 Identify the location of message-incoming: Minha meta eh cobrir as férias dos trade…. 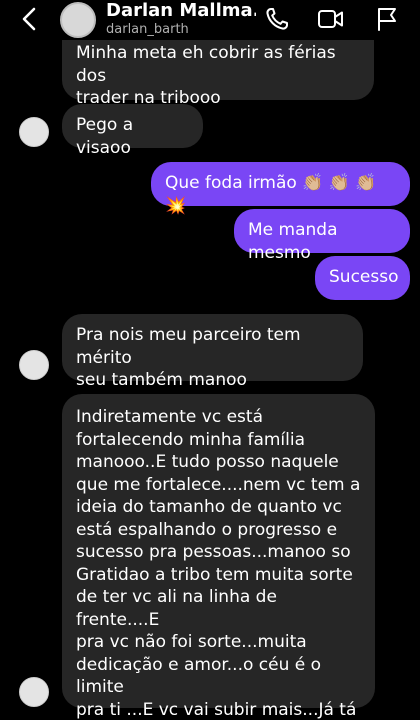
(218, 70).